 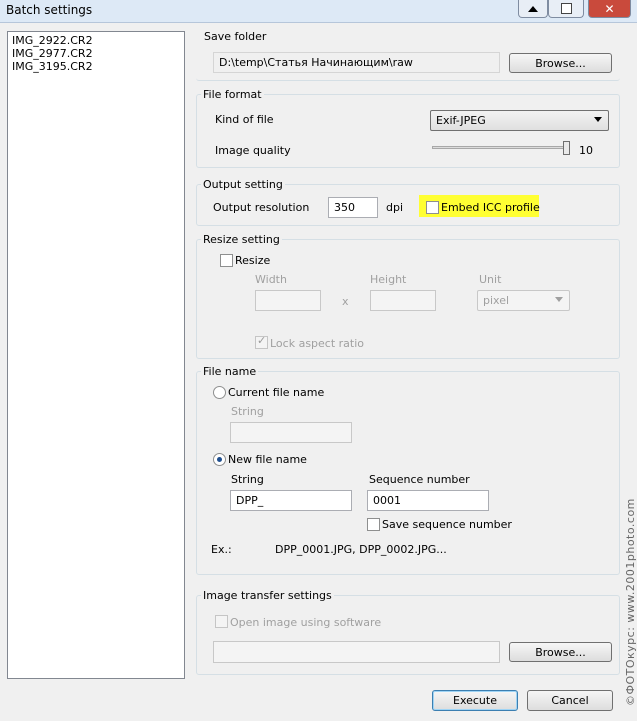 I want to click on sequence-number-input: 0001, so click(x=428, y=500).